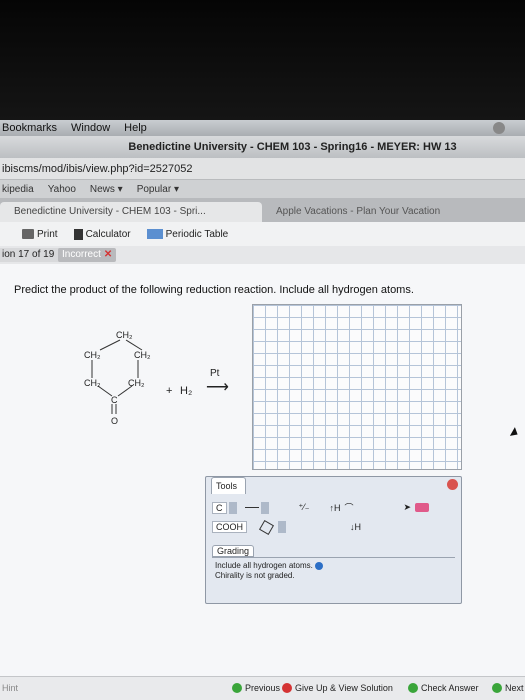 The width and height of the screenshot is (525, 700). What do you see at coordinates (219, 507) in the screenshot?
I see `carbon-atom-button: C` at bounding box center [219, 507].